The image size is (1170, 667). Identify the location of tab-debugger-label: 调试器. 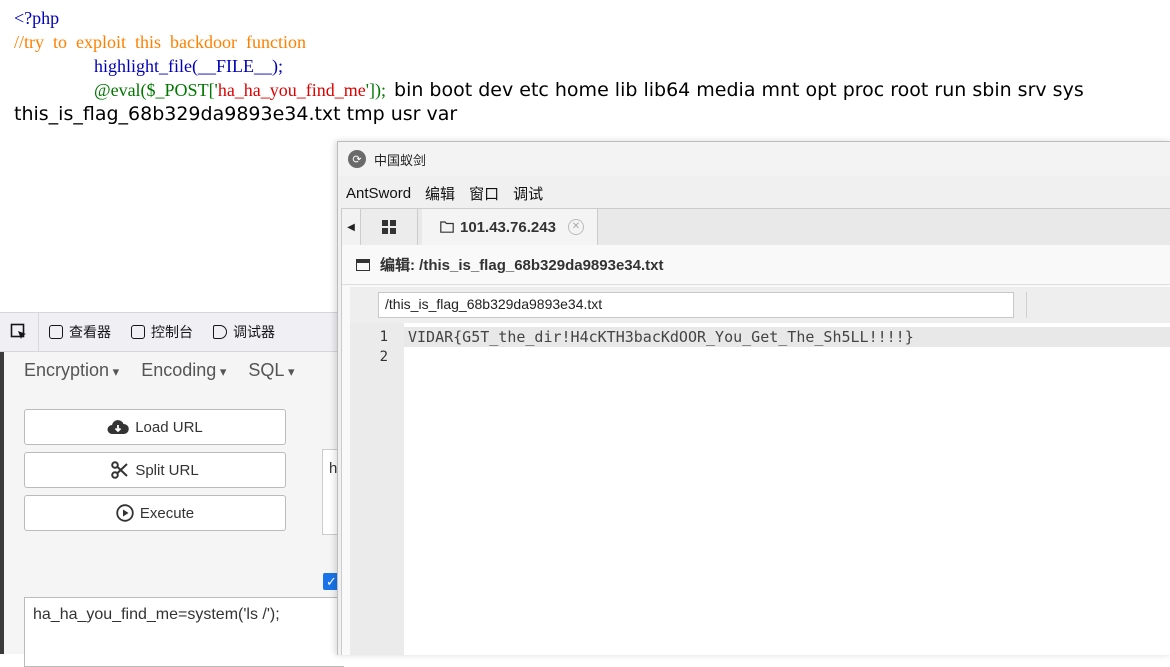
(254, 332).